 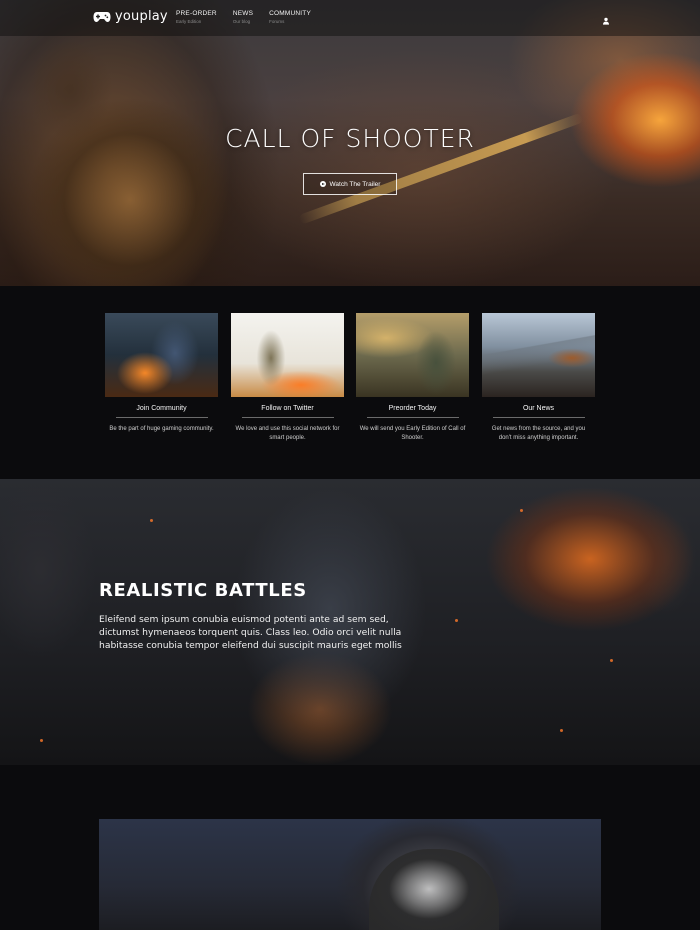 I want to click on menu-item-label: PRE-ORDER, so click(x=196, y=13).